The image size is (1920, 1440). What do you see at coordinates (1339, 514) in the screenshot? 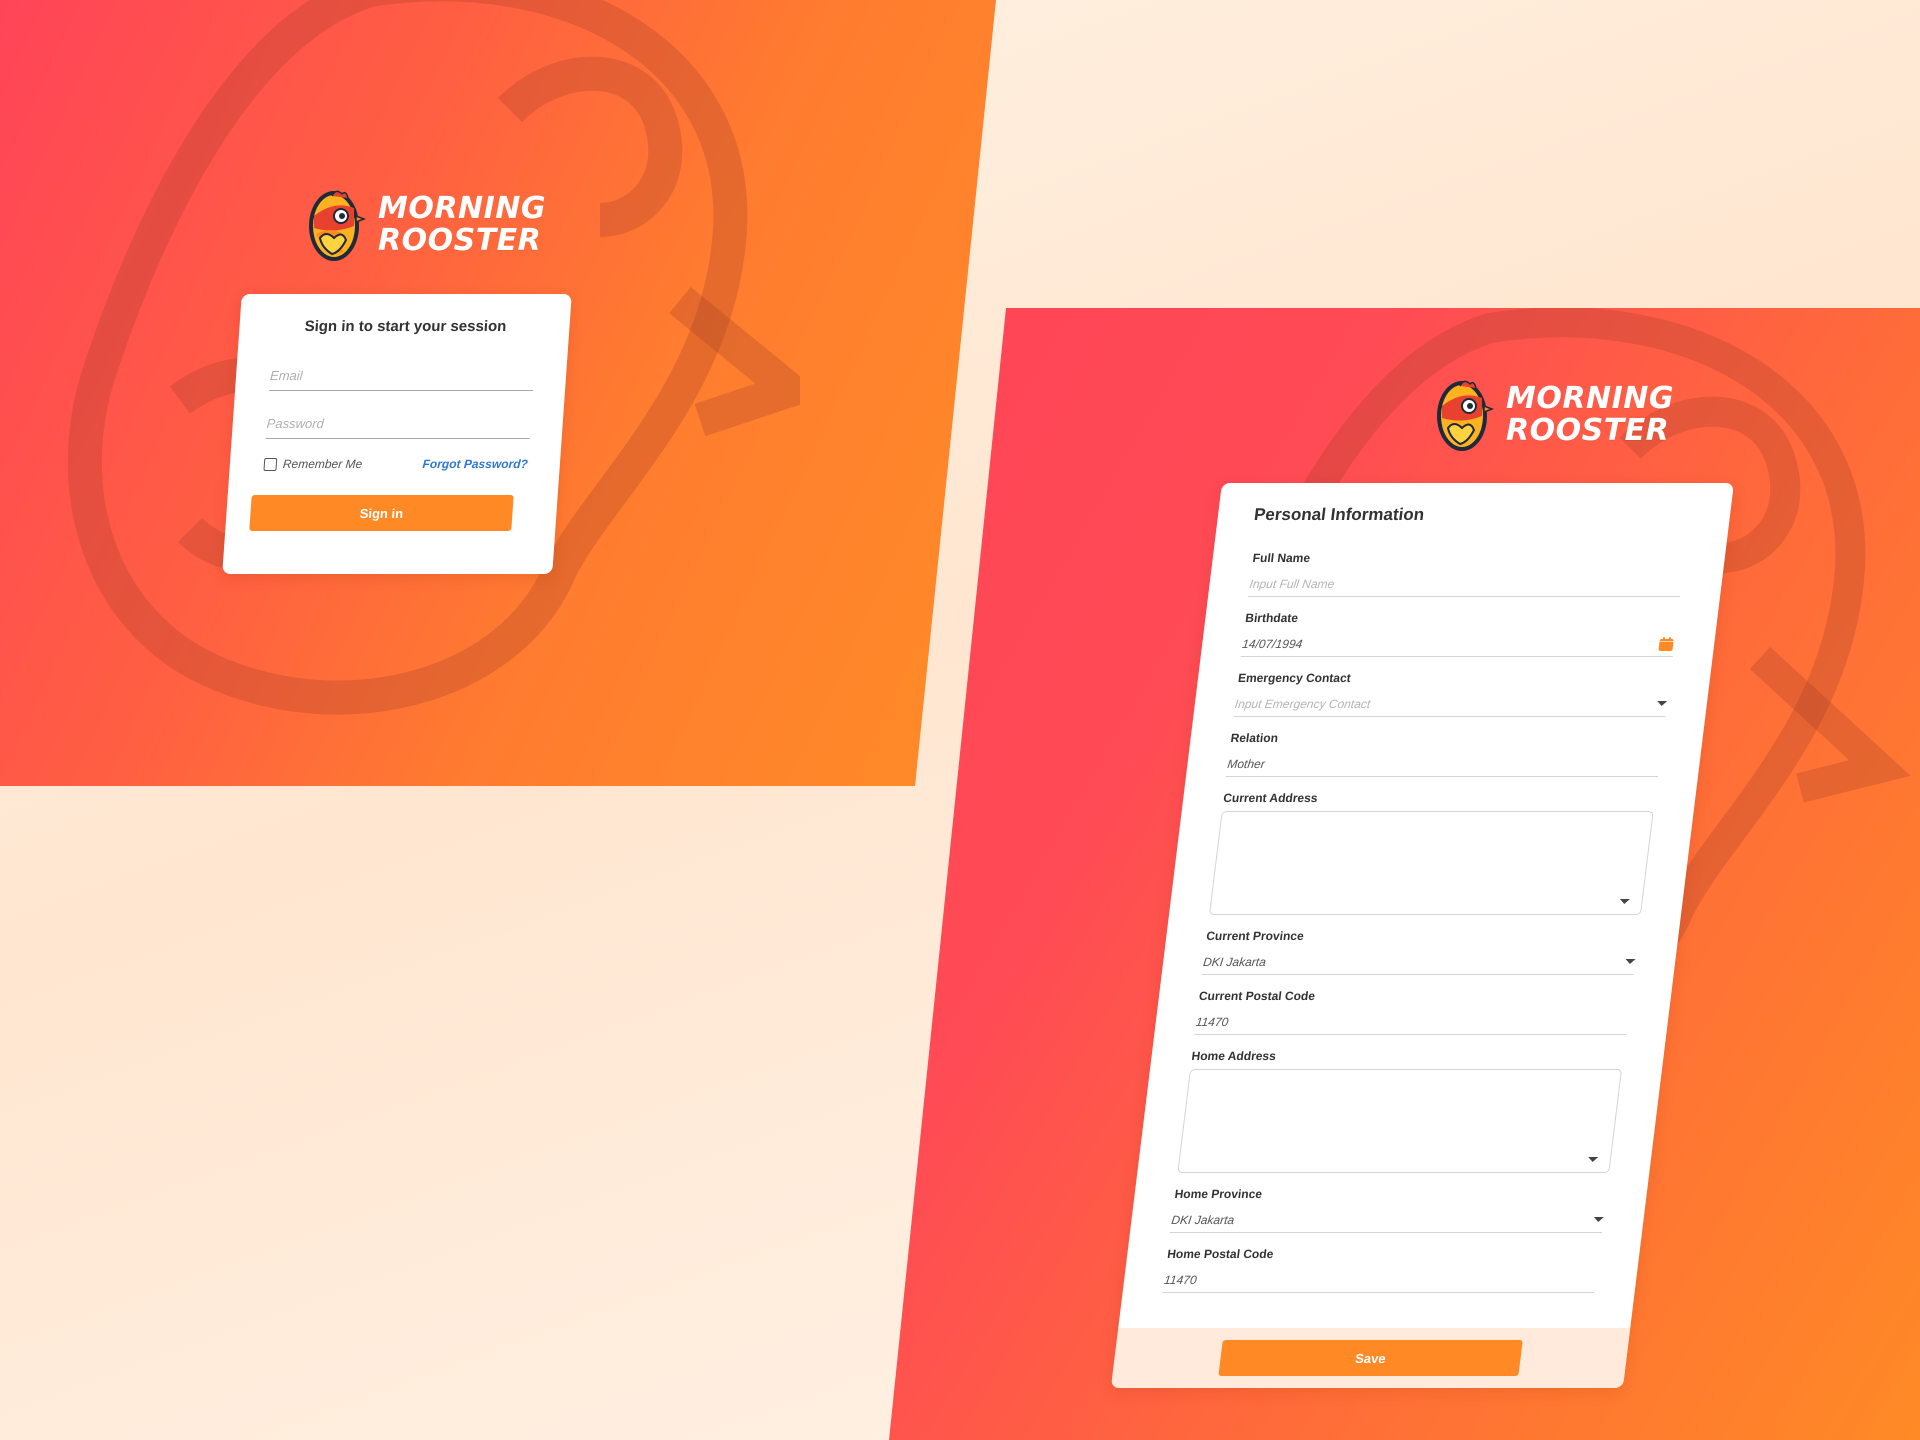
I see `personal-info-title: Personal Information` at bounding box center [1339, 514].